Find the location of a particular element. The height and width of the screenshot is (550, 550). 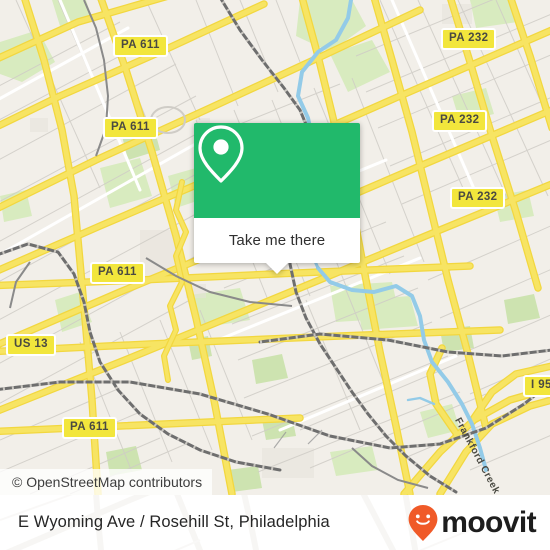

moovit-wordmark: moovit is located at coordinates (488, 522).